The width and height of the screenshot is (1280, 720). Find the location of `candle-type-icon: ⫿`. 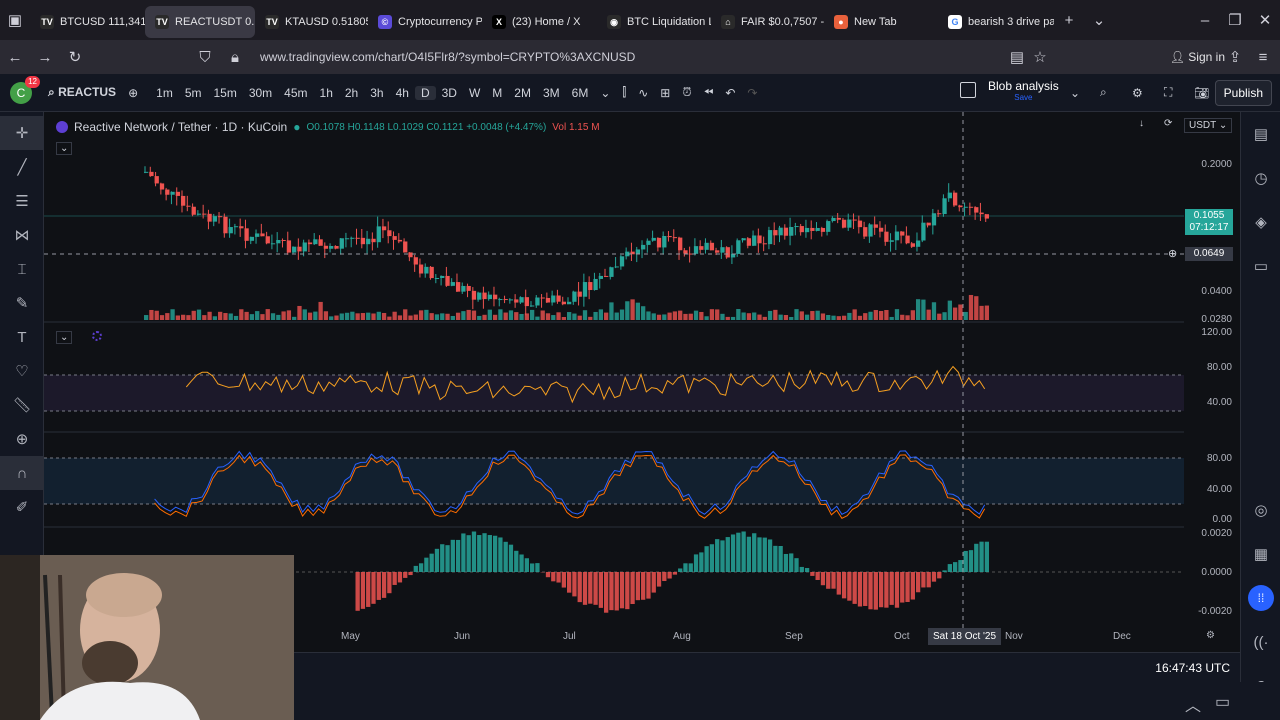

candle-type-icon: ⫿ is located at coordinates (624, 92).